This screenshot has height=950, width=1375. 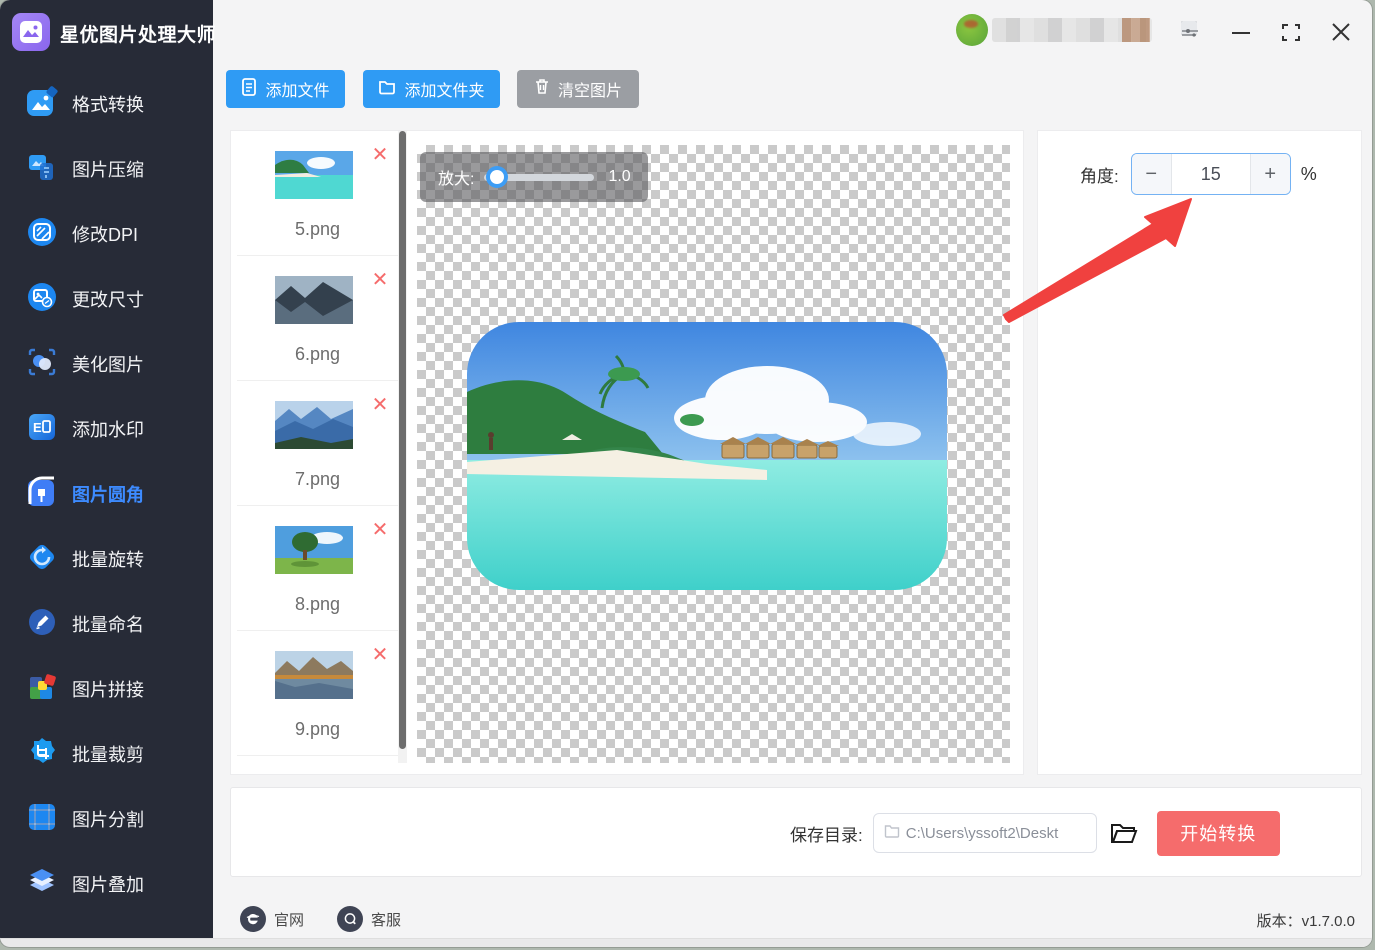 I want to click on sidebar-item-dpi: 修改DPI, so click(x=106, y=232).